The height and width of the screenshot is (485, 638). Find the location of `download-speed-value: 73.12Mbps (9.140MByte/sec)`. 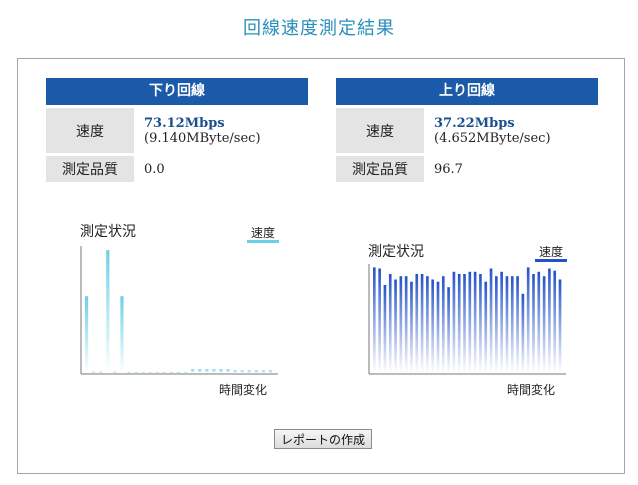

download-speed-value: 73.12Mbps (9.140MByte/sec) is located at coordinates (221, 130).